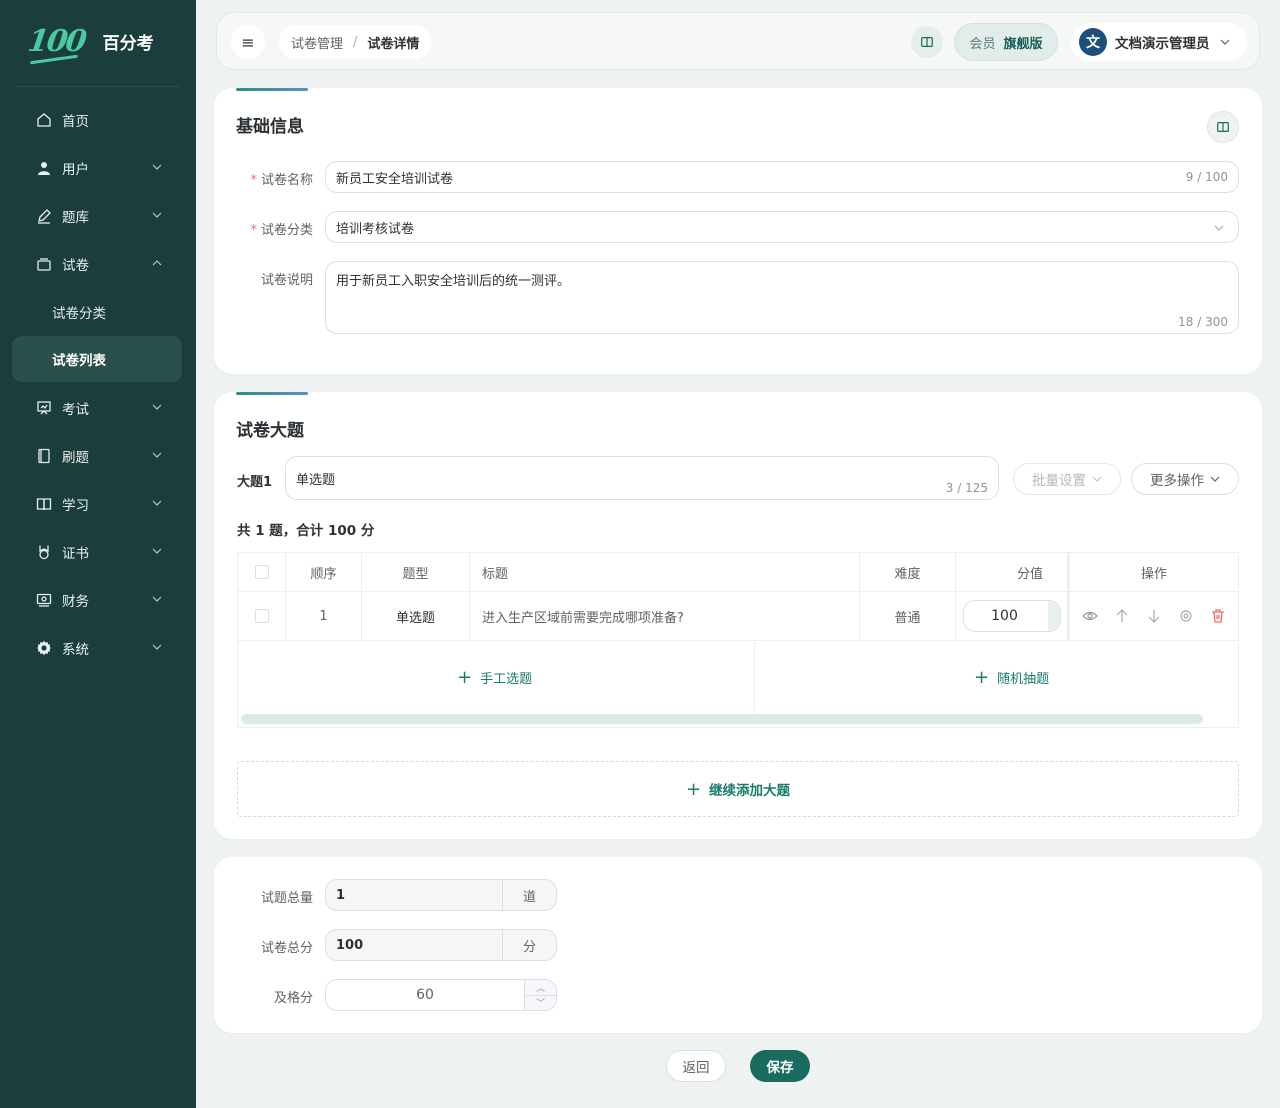 This screenshot has width=1280, height=1108. What do you see at coordinates (441, 995) in the screenshot?
I see `pass-score-stepper: 60 ︿ ﹀` at bounding box center [441, 995].